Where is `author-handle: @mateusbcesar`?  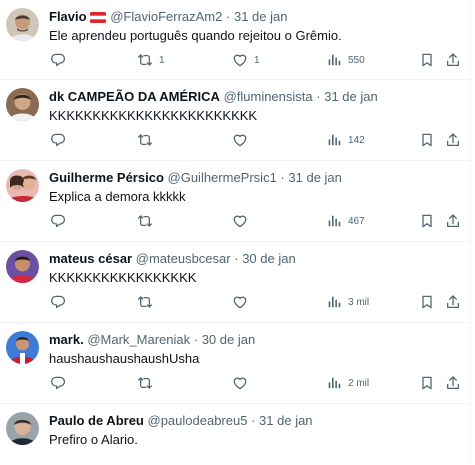
author-handle: @mateusbcesar is located at coordinates (183, 258).